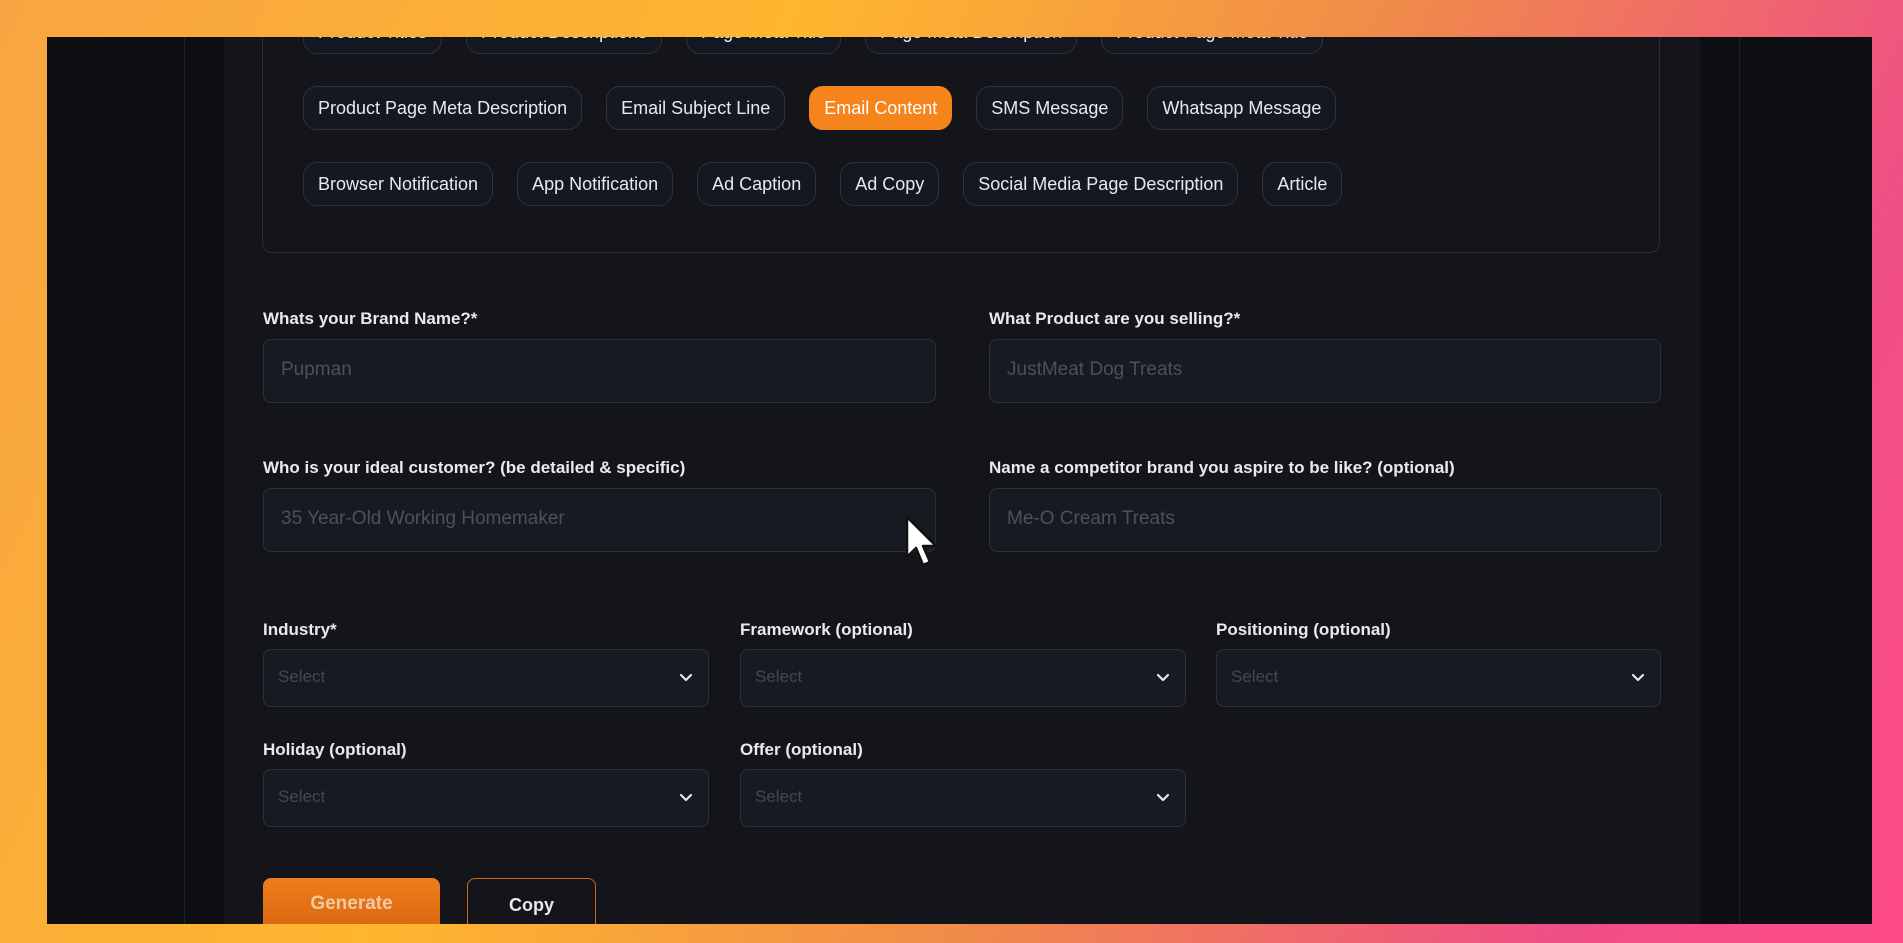 This screenshot has width=1903, height=943. Describe the element at coordinates (599, 371) in the screenshot. I see `brand-name-input: Pupman` at that location.